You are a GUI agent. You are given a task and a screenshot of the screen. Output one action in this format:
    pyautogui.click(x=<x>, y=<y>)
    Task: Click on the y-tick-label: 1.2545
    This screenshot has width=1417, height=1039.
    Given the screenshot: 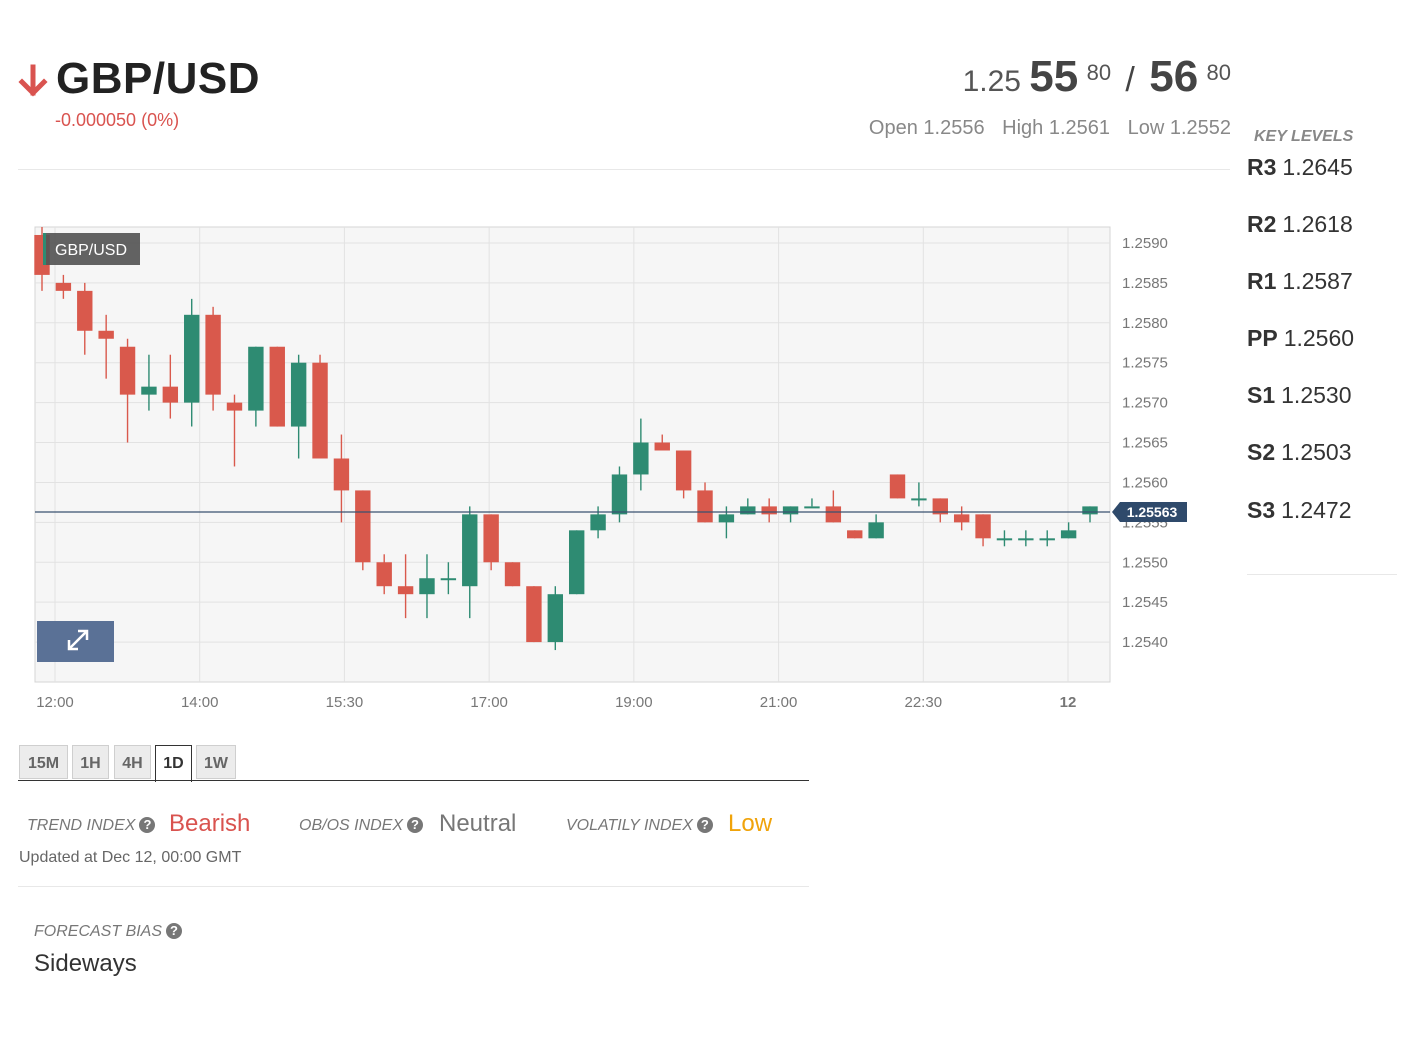 What is the action you would take?
    pyautogui.click(x=1145, y=602)
    